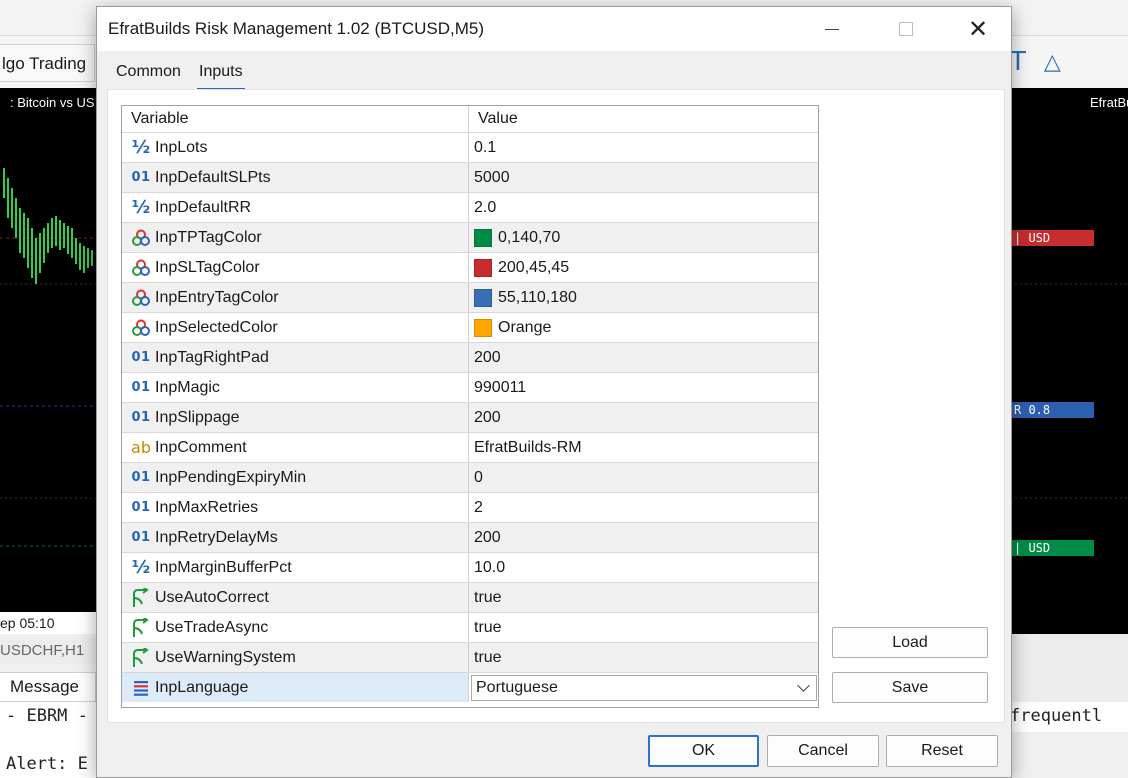 This screenshot has width=1128, height=778. Describe the element at coordinates (1052, 410) in the screenshot. I see `entry-price-tag: R 0.8` at that location.